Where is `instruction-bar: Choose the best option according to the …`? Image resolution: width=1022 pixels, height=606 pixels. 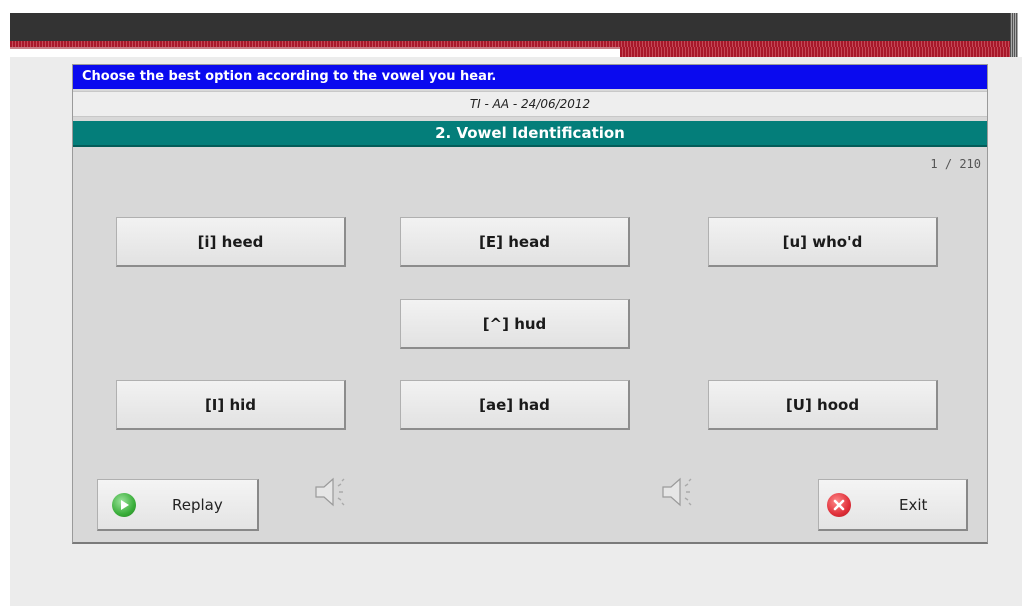 instruction-bar: Choose the best option according to the … is located at coordinates (530, 77).